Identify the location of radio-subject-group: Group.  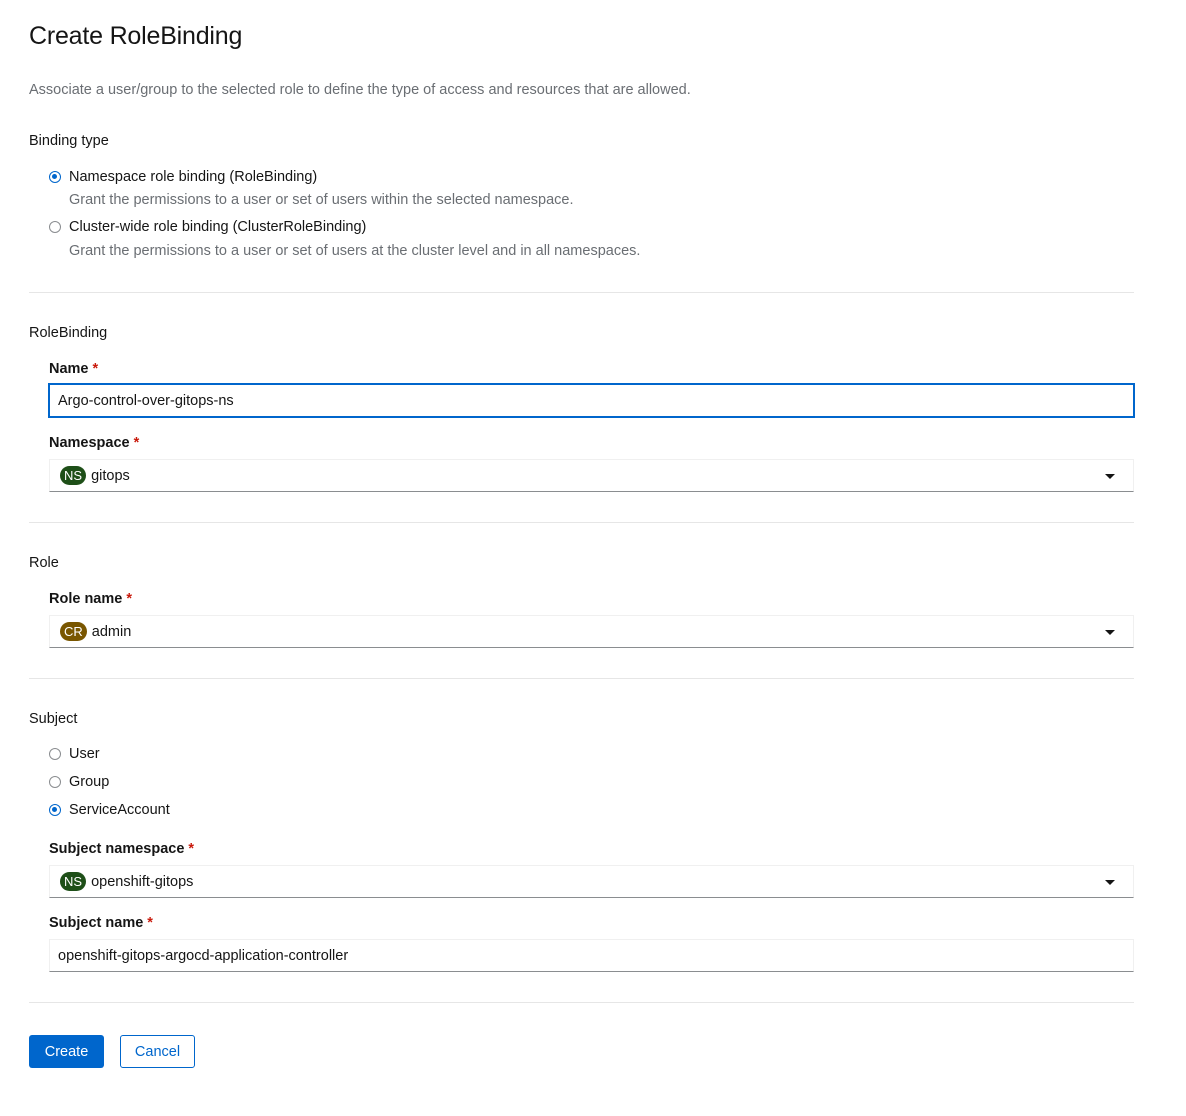
(79, 782).